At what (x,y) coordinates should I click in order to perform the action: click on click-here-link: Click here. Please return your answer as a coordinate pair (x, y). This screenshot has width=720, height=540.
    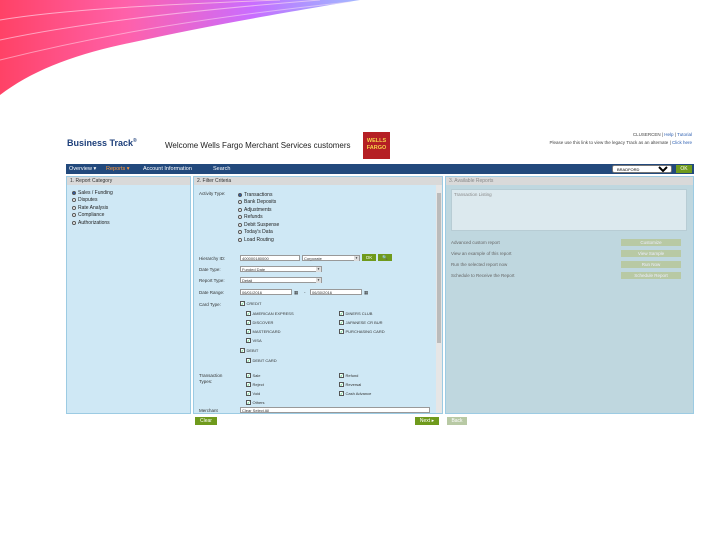
    Looking at the image, I should click on (682, 142).